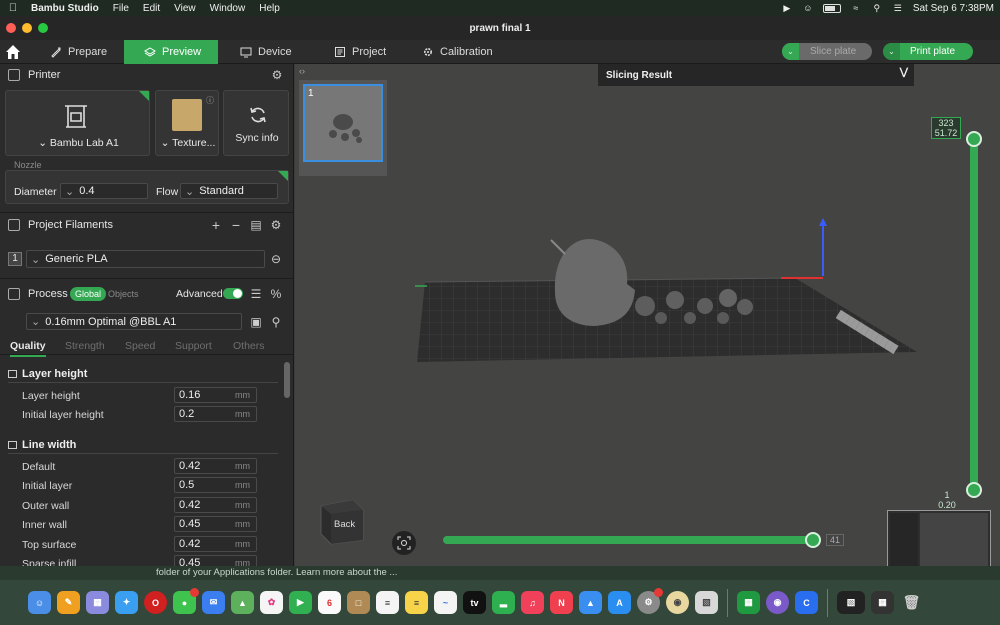 The image size is (1000, 625). Describe the element at coordinates (300, 602) in the screenshot. I see `facetime-icon: ▶` at that location.